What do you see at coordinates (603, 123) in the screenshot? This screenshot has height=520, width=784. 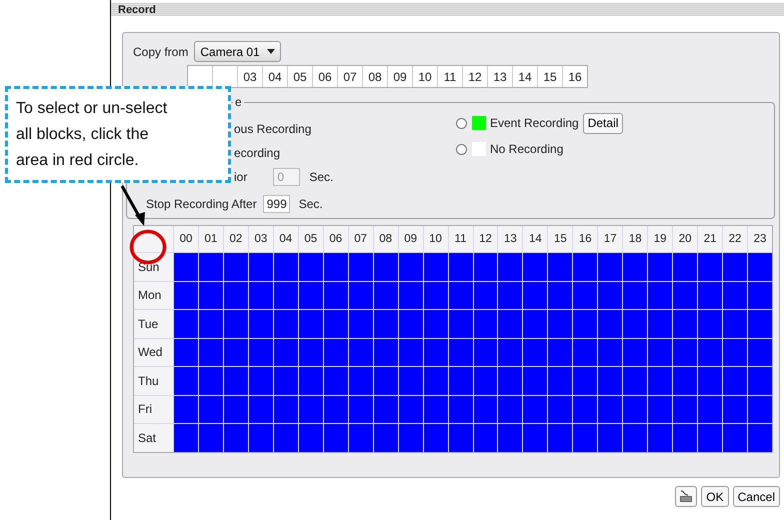 I see `detail-button: Detail` at bounding box center [603, 123].